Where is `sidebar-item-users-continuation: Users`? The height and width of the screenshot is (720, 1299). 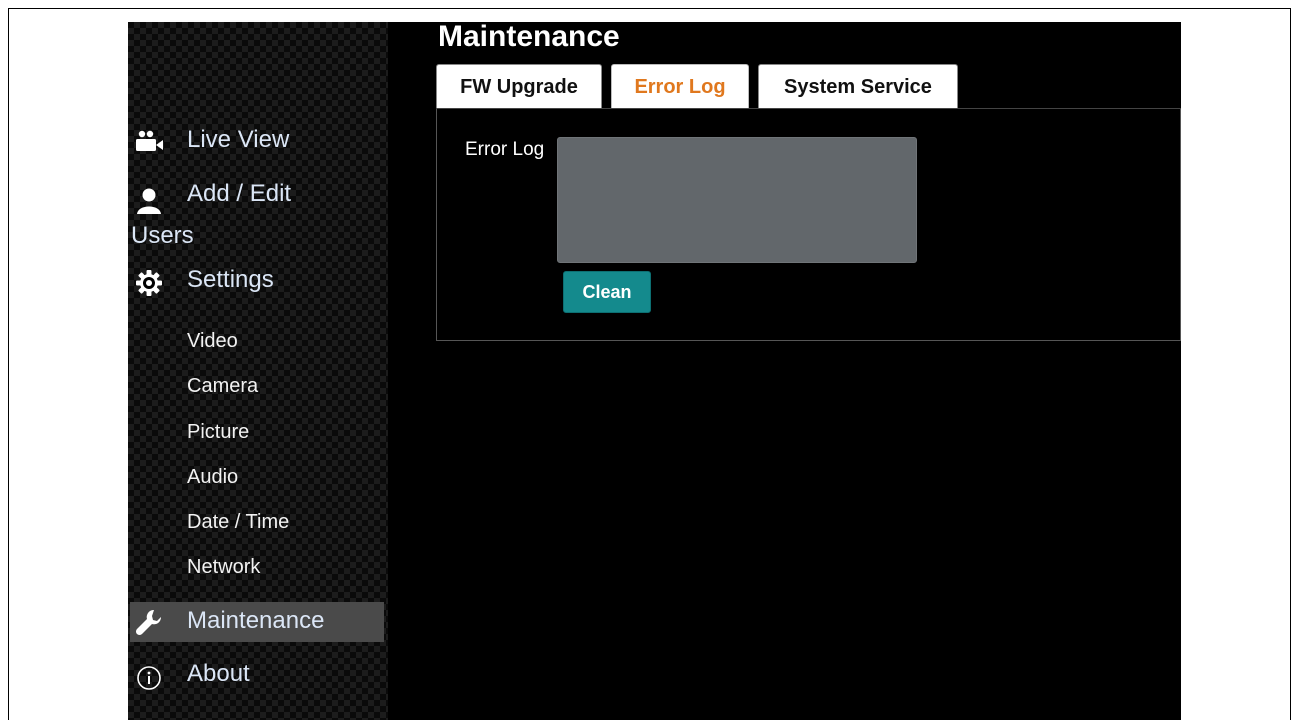
sidebar-item-users-continuation: Users is located at coordinates (257, 237).